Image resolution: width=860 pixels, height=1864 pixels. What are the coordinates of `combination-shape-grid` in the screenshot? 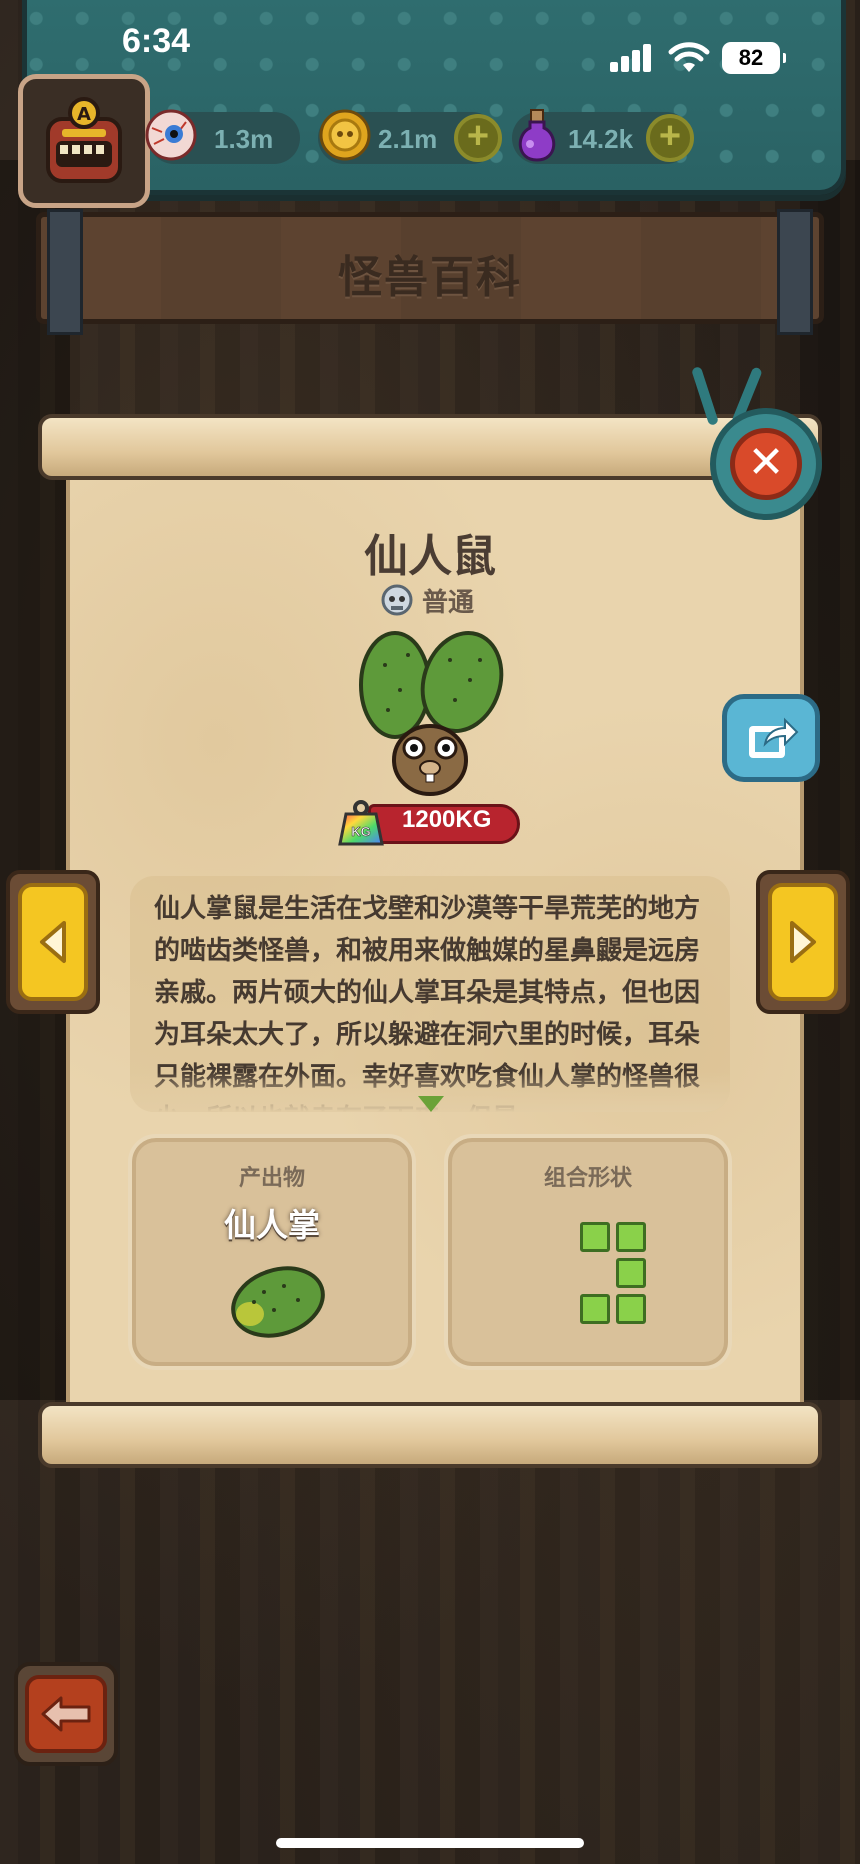 It's located at (618, 1278).